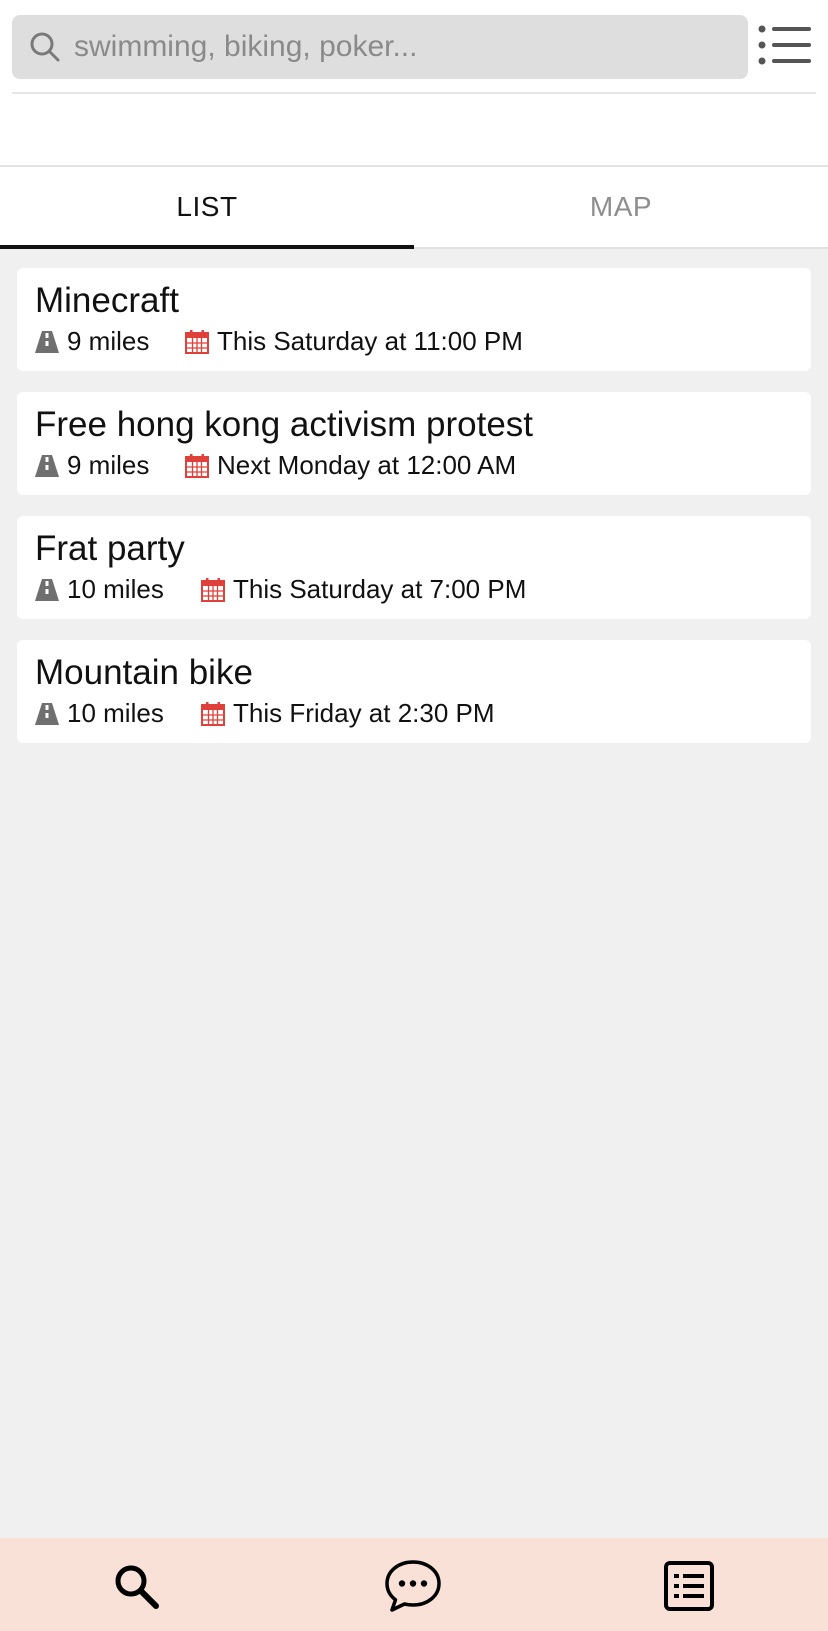 The width and height of the screenshot is (828, 1631). What do you see at coordinates (107, 300) in the screenshot?
I see `event-title: Minecraft` at bounding box center [107, 300].